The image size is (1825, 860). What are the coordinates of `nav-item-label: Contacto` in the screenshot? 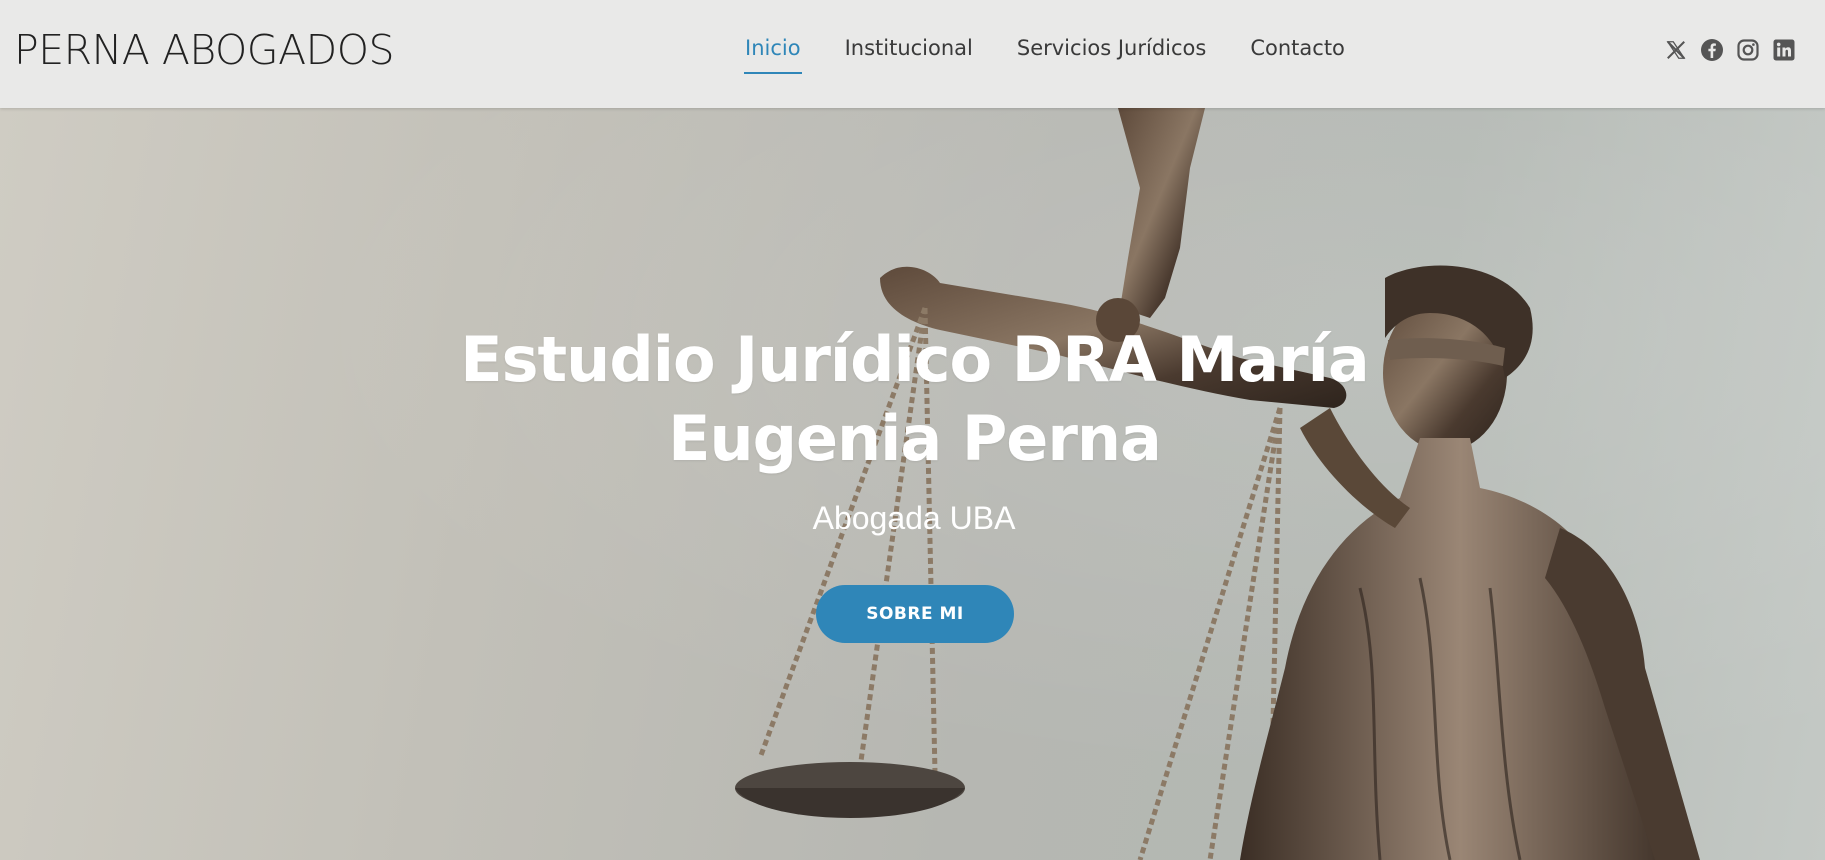 It's located at (1297, 48).